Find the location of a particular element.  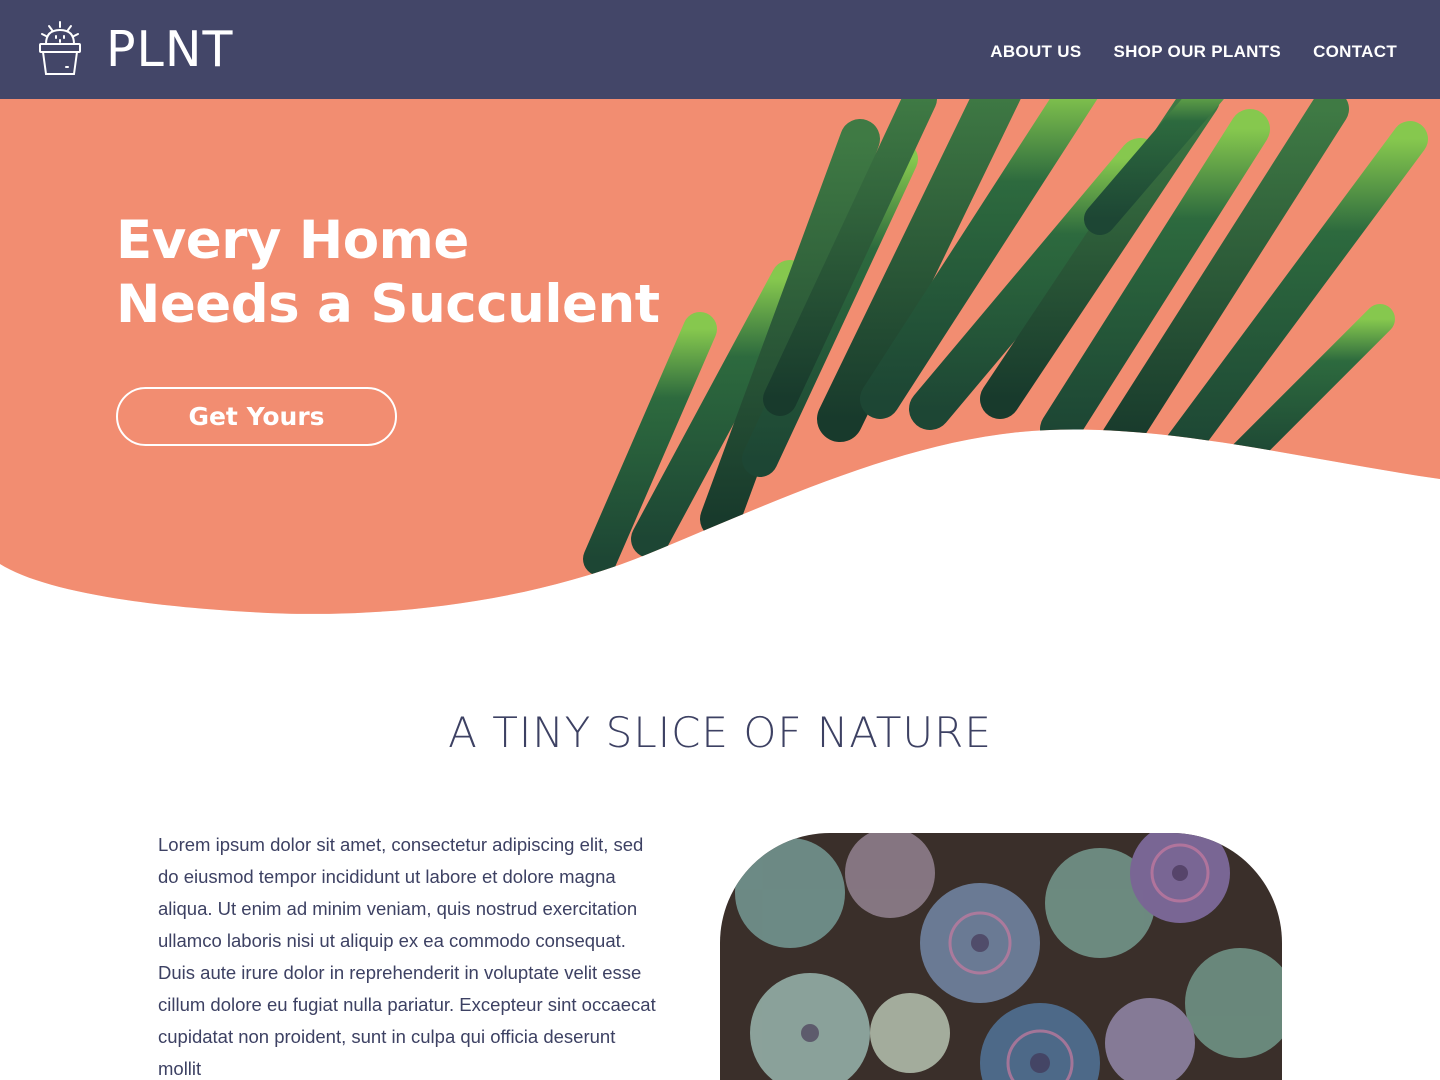

logo: PLNT is located at coordinates (135, 49).